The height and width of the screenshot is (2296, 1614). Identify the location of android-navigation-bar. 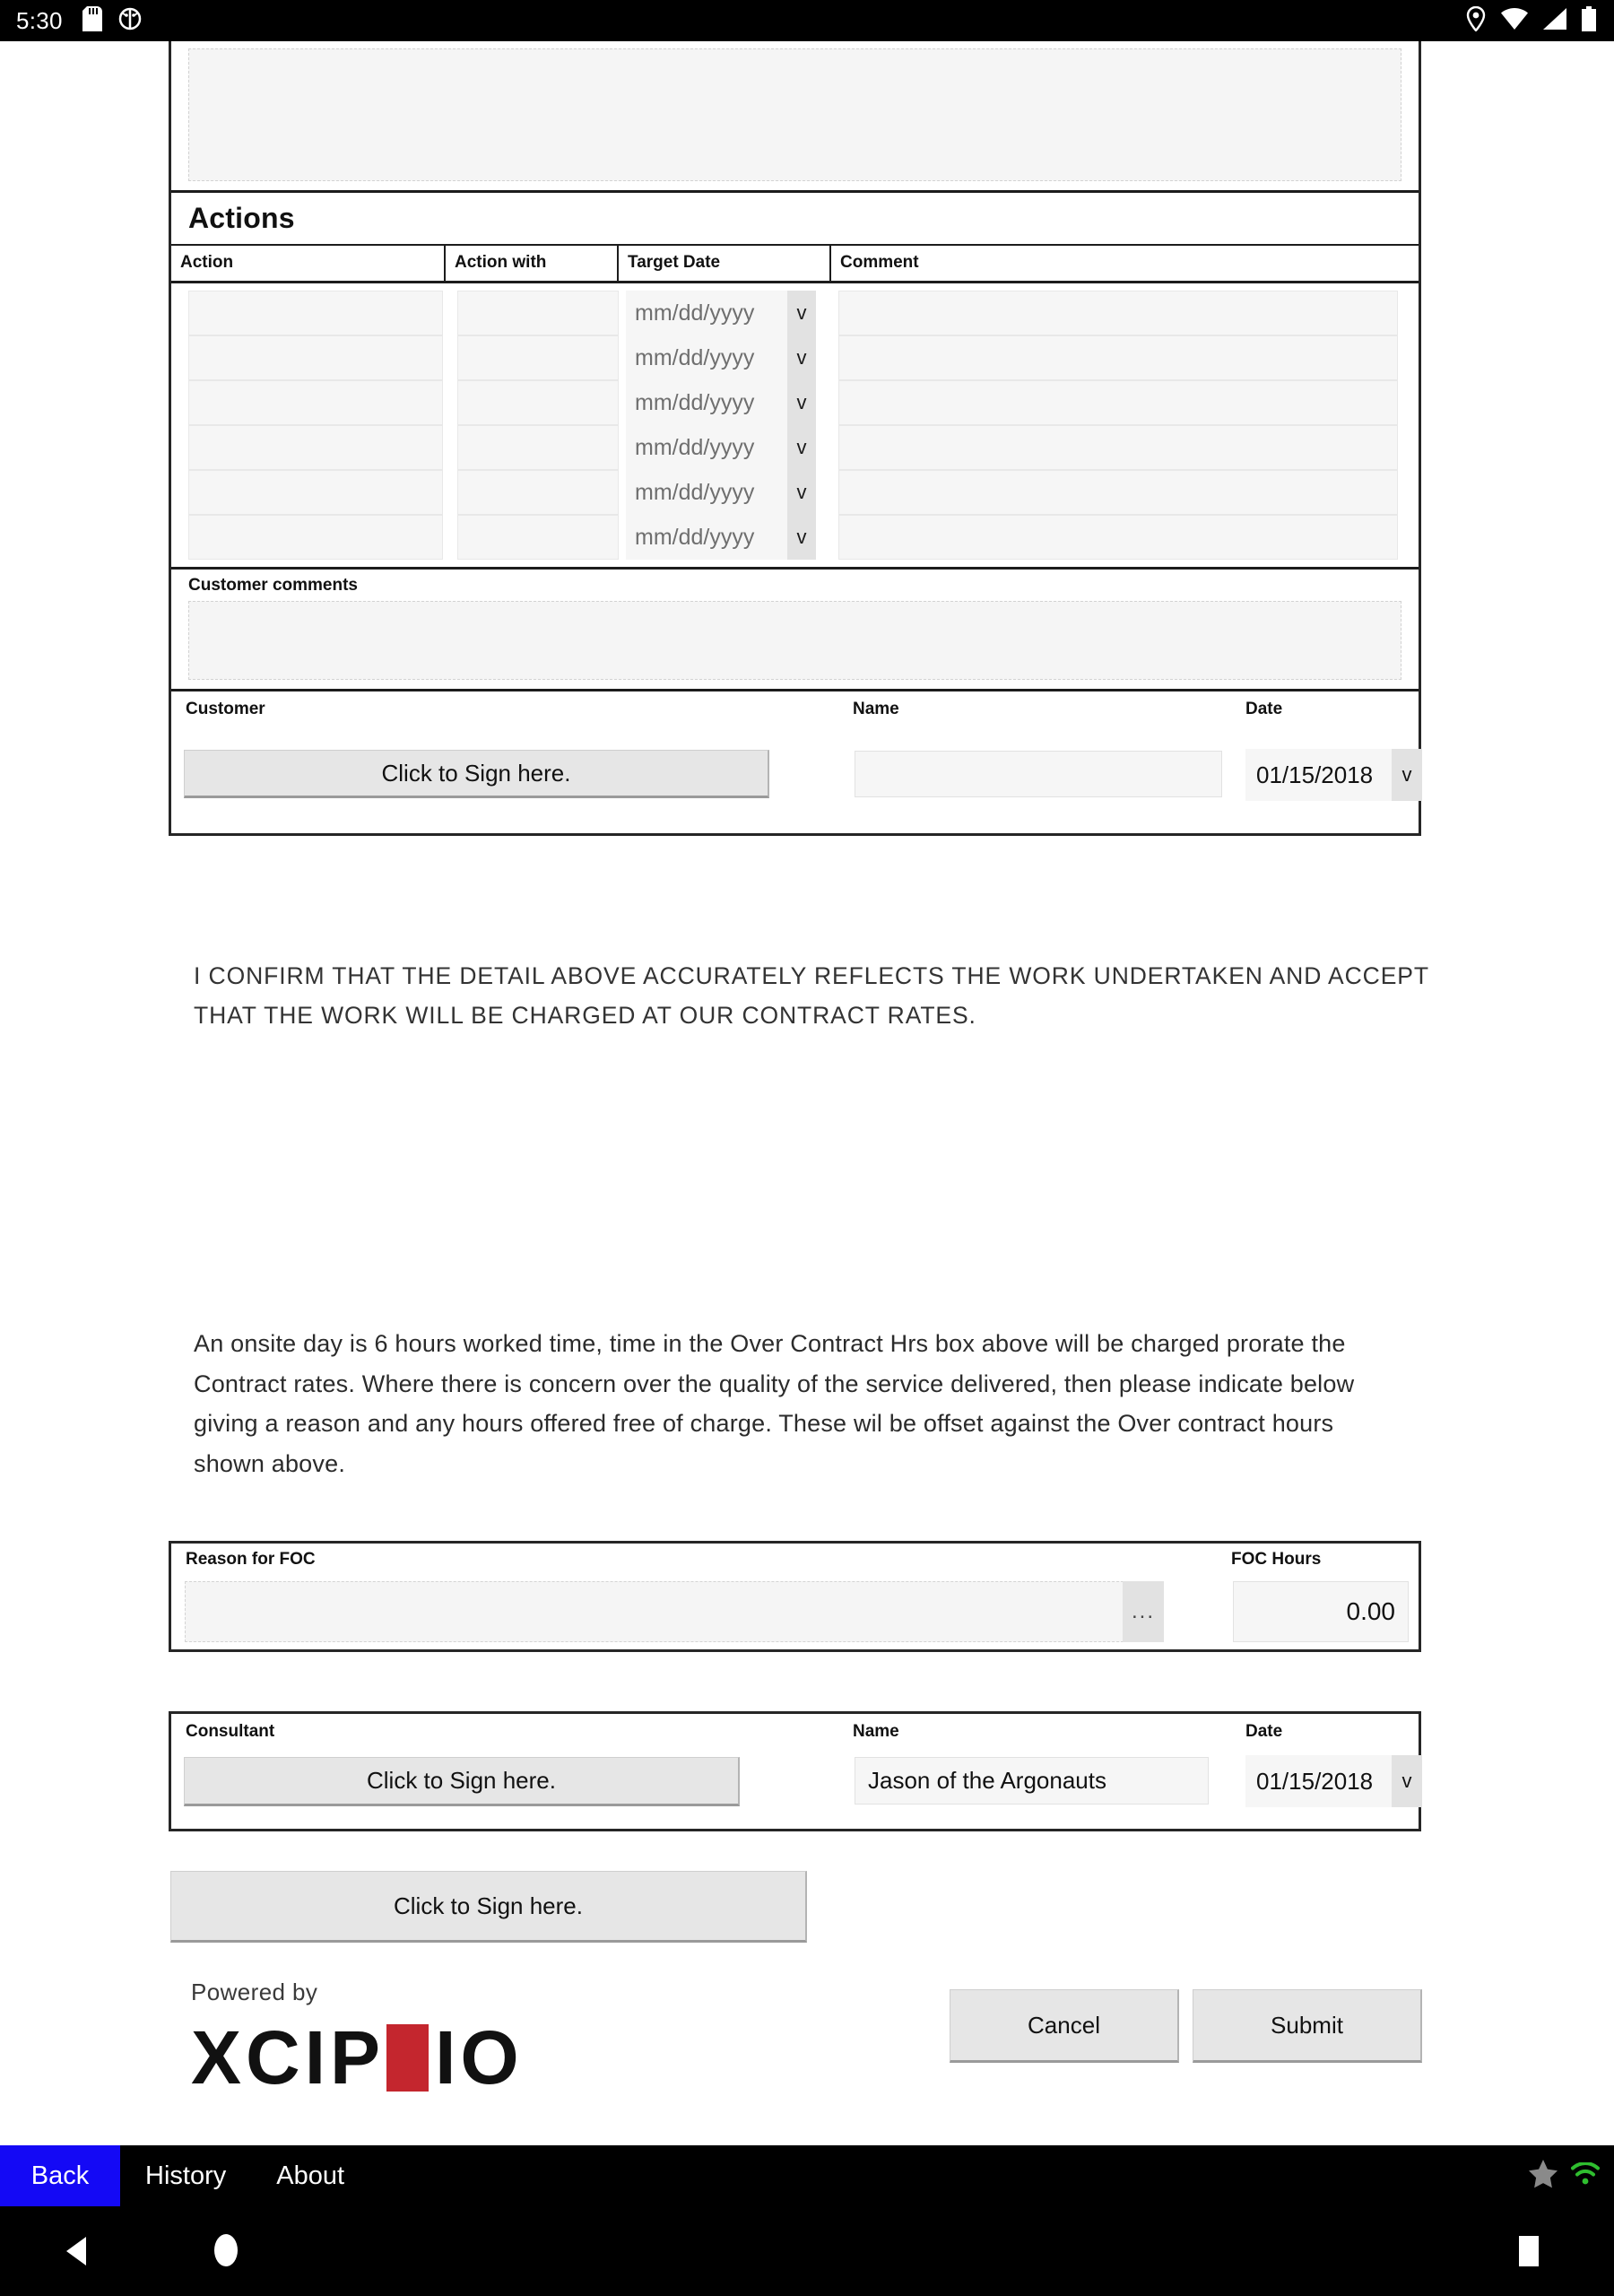
(807, 2251).